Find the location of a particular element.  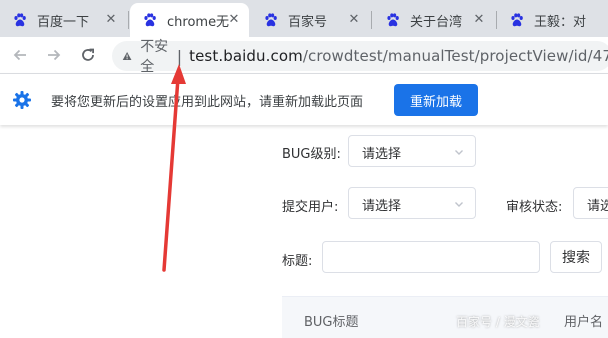

infobar-message: 要将您更新后的设置应用到此网站，请重新加载此页面 is located at coordinates (207, 102).